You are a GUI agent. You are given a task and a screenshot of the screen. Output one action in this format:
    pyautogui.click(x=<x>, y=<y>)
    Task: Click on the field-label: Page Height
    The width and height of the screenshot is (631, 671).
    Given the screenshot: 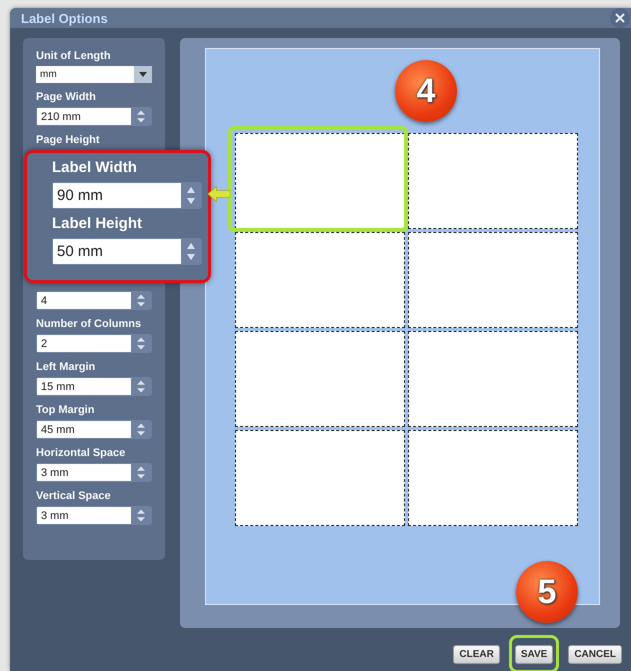 What is the action you would take?
    pyautogui.click(x=68, y=140)
    